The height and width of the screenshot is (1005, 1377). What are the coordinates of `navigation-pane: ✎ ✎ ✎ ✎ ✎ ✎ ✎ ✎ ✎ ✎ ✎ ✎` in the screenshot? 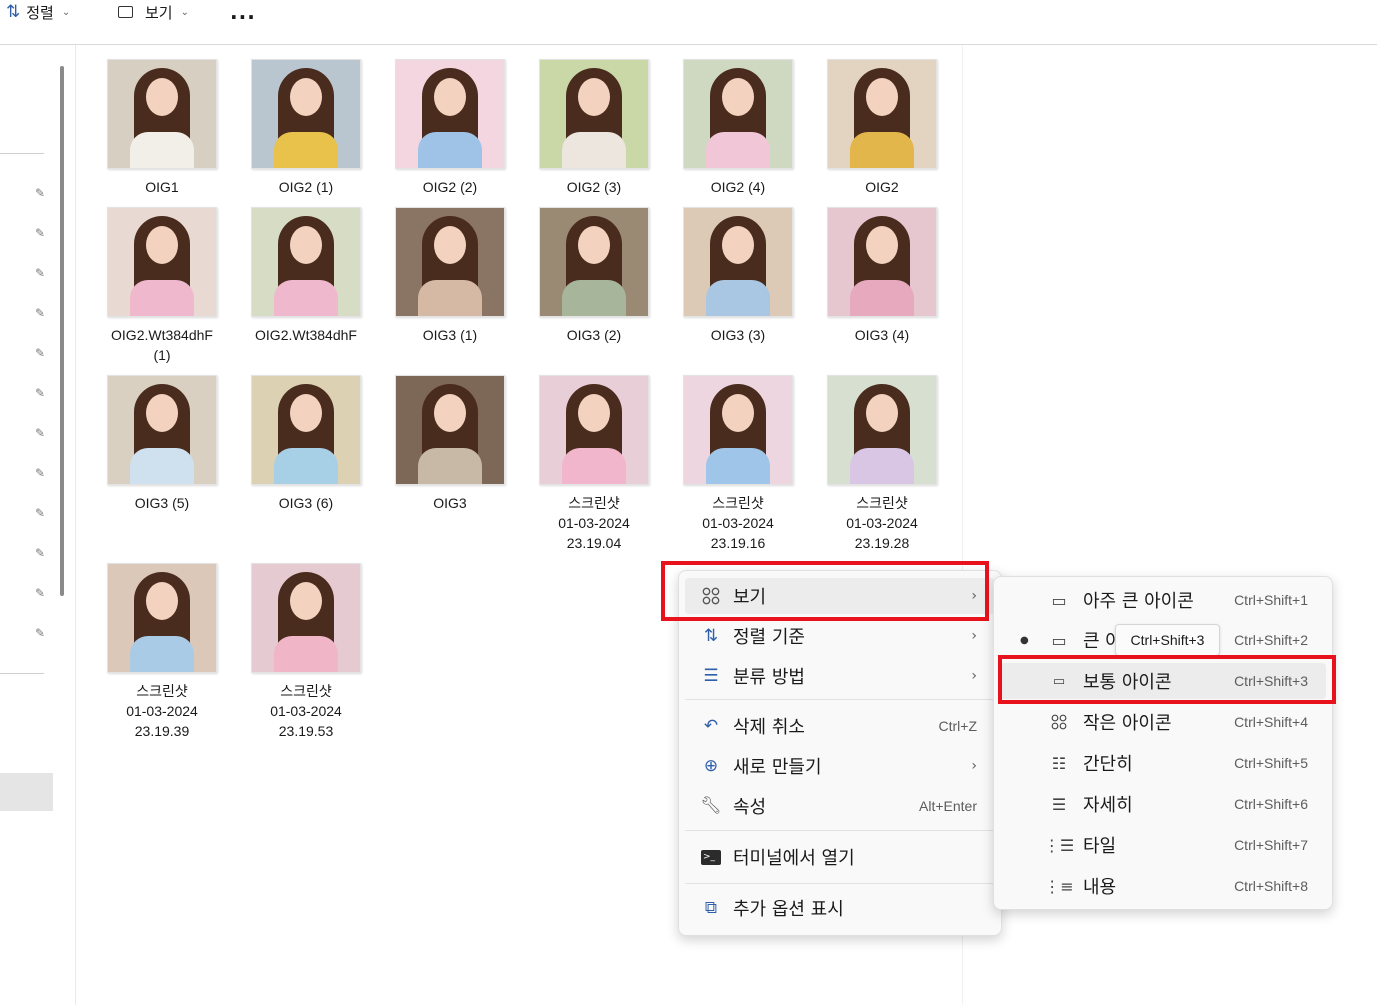 It's located at (26, 525).